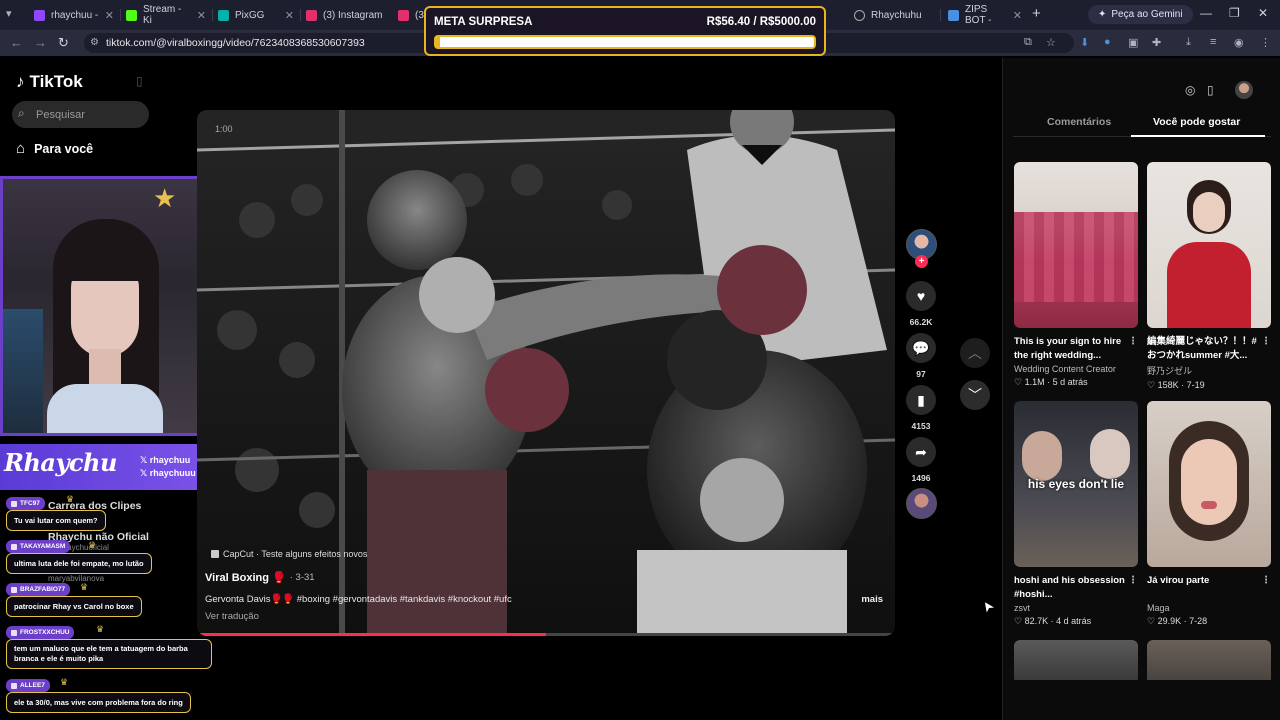 Image resolution: width=1280 pixels, height=720 pixels. I want to click on site-info-icon: ⚙, so click(94, 42).